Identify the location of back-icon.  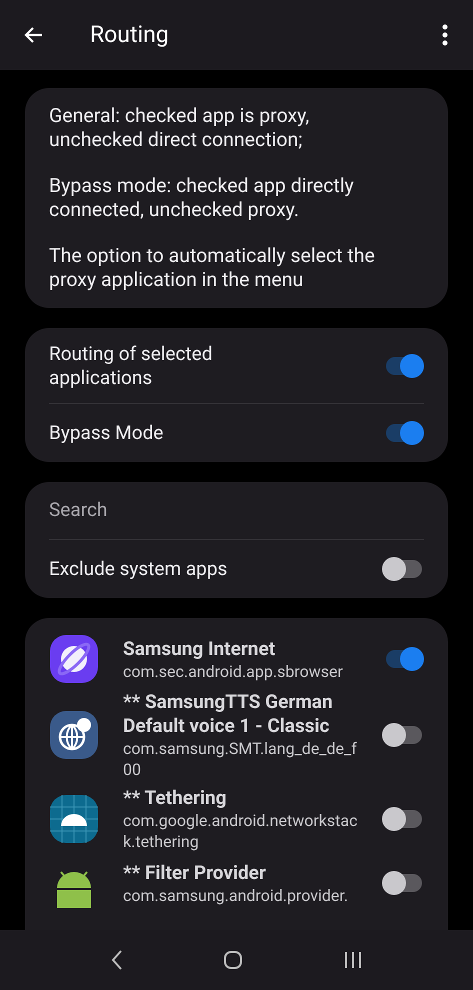
(117, 960).